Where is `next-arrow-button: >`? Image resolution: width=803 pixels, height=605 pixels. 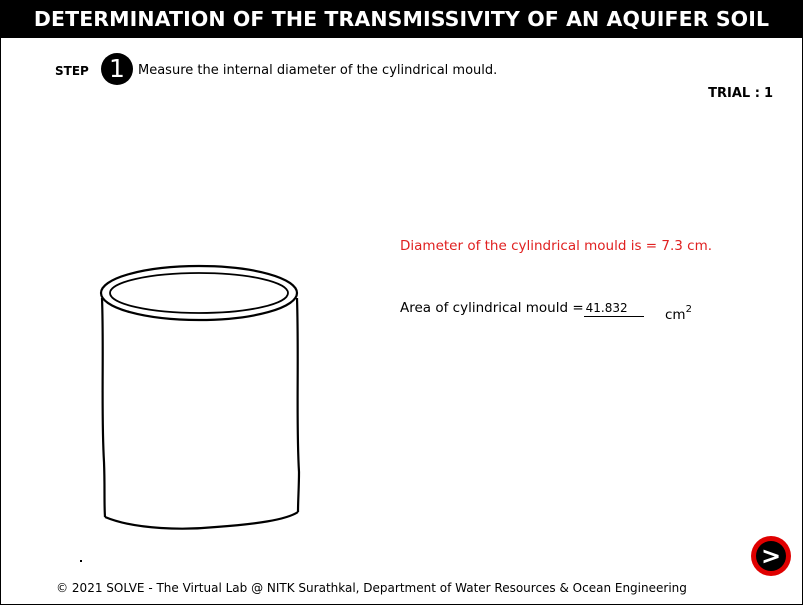
next-arrow-button: > is located at coordinates (771, 556).